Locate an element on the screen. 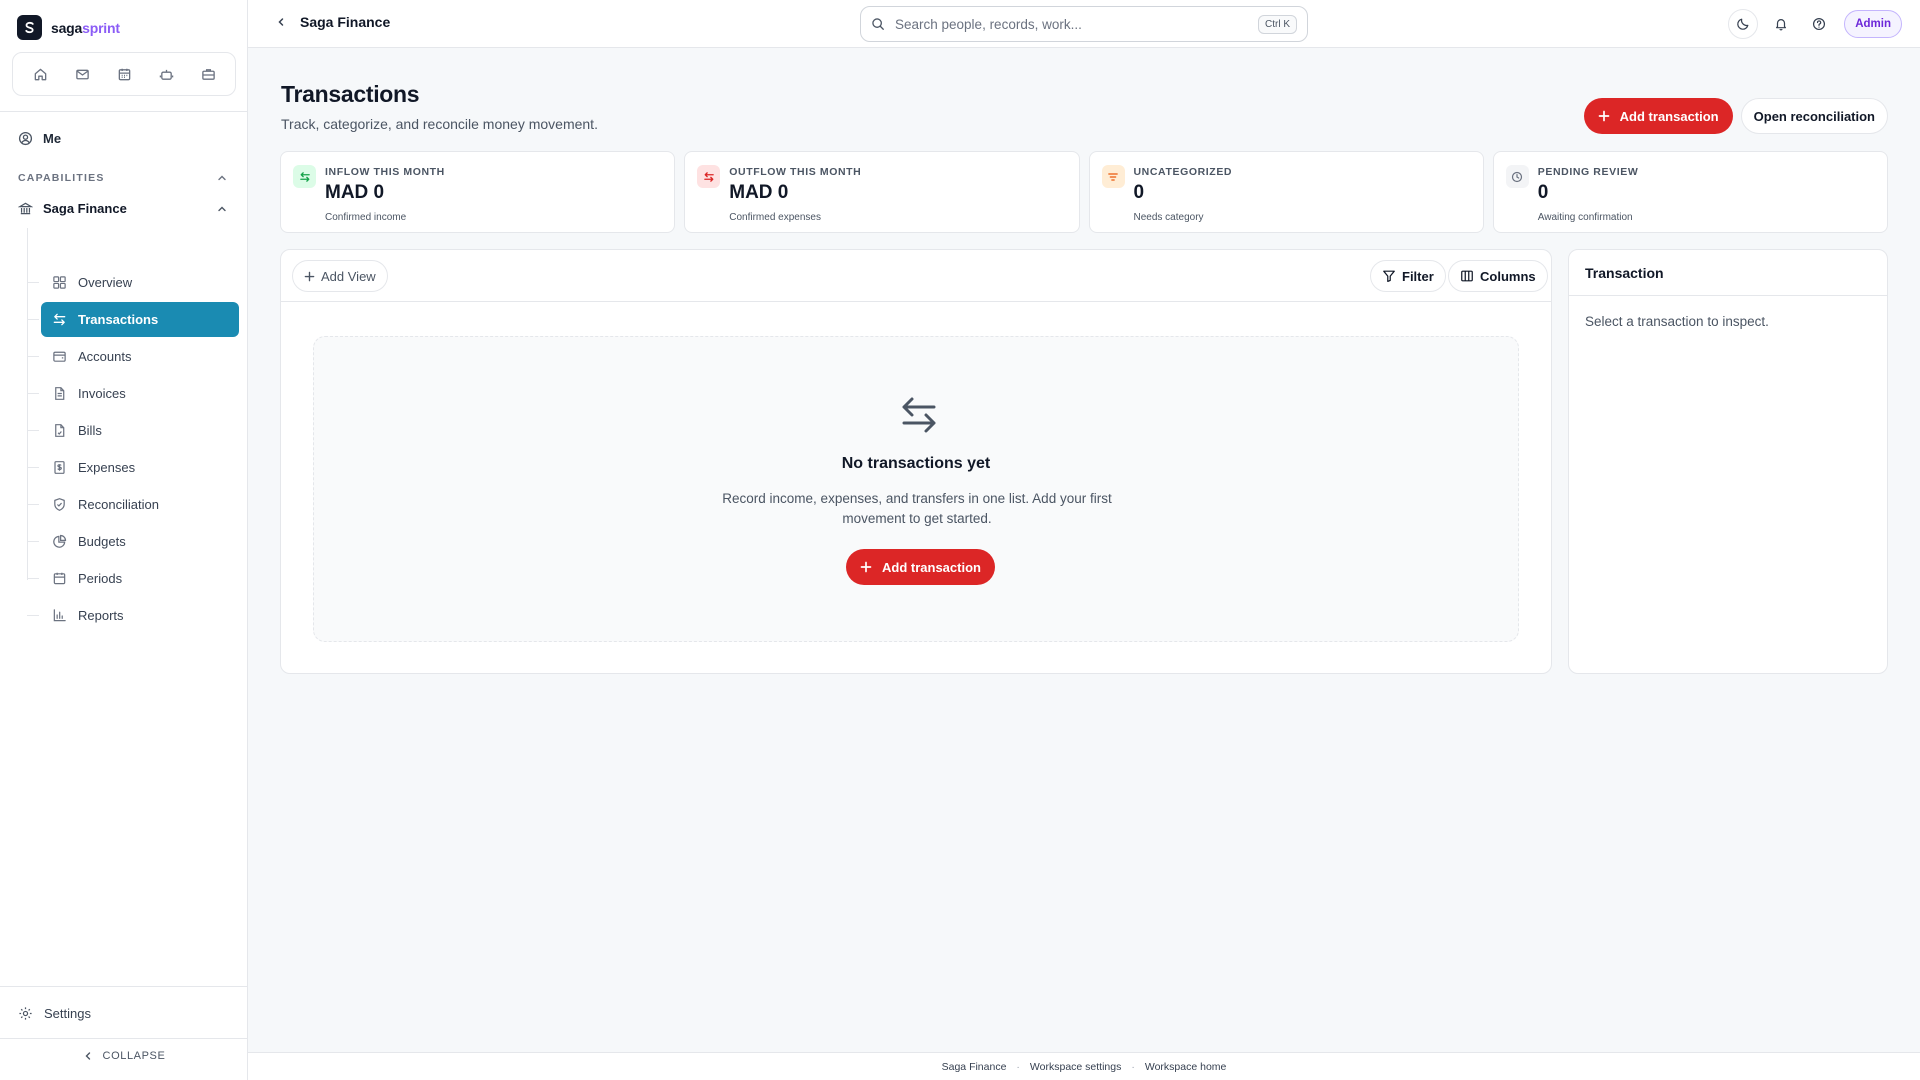  add-view-button: Add View is located at coordinates (340, 276).